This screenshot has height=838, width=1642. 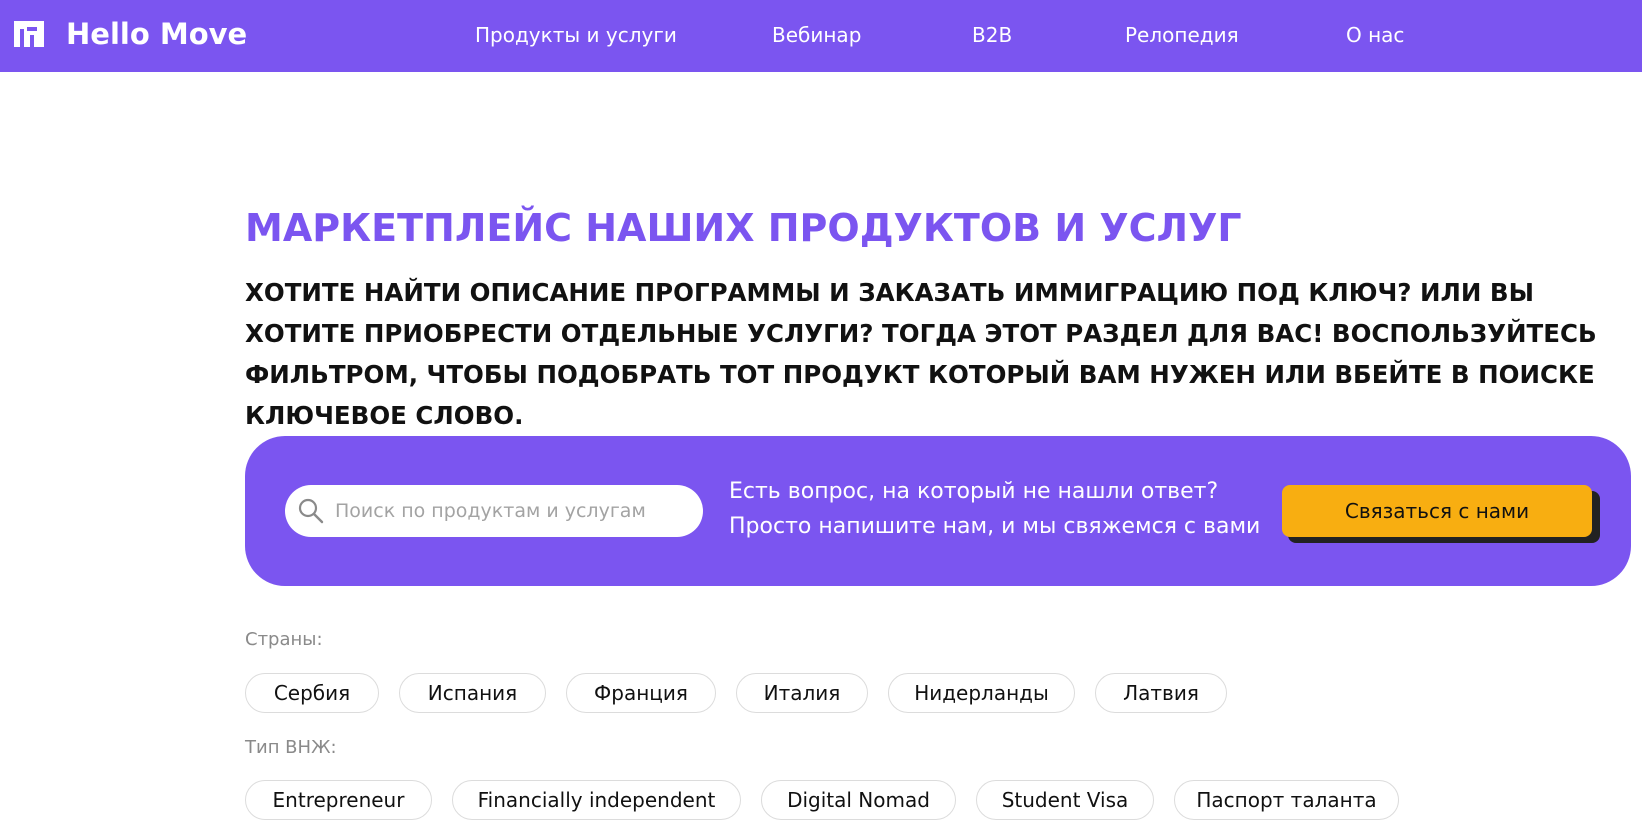 What do you see at coordinates (1437, 511) in the screenshot?
I see `contact-us-button: Связаться с нами` at bounding box center [1437, 511].